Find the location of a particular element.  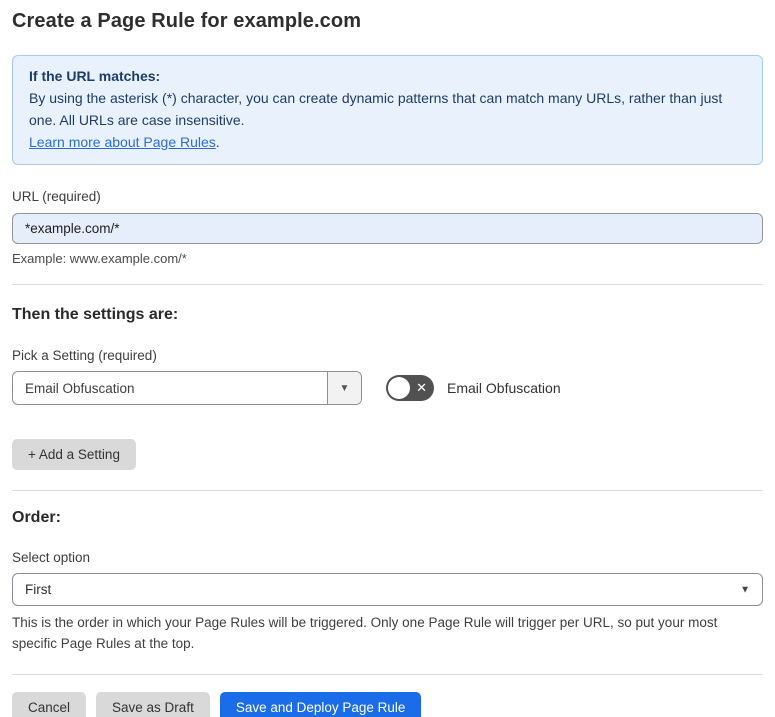

link-period: . is located at coordinates (217, 142).